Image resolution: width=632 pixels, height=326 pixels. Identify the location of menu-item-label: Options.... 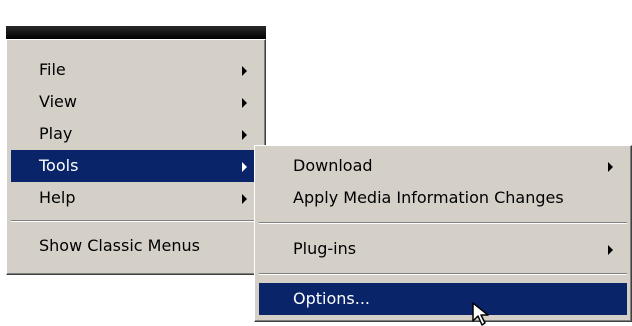
(331, 298).